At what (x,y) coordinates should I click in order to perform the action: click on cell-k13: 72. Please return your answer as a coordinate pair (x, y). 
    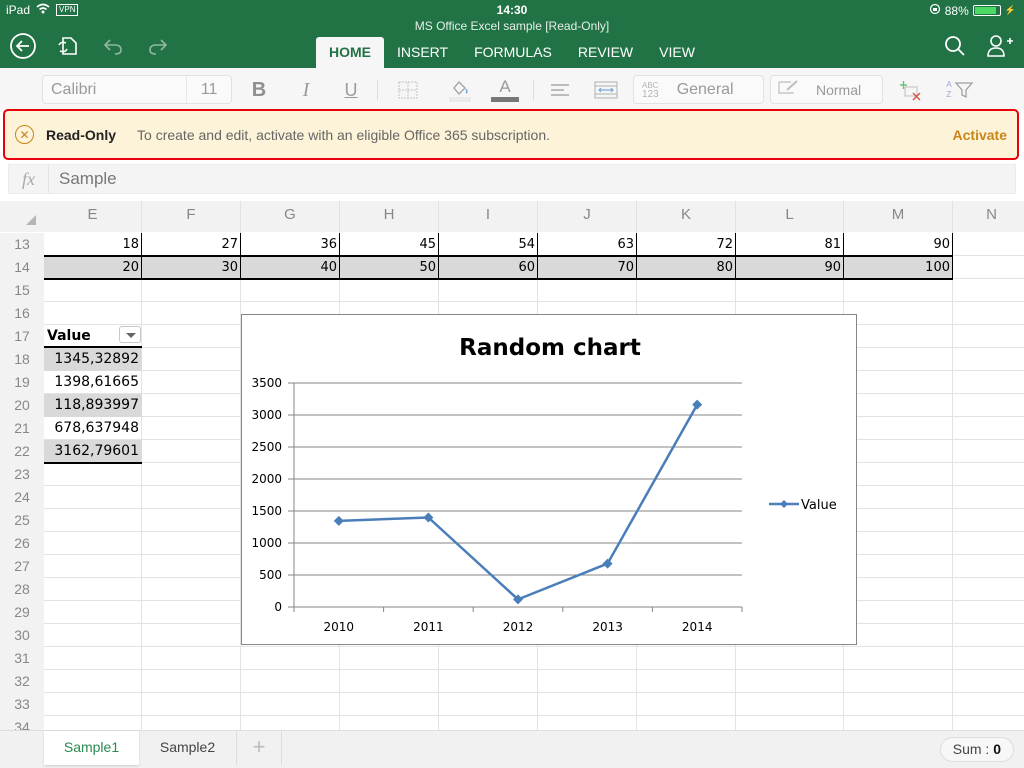
    Looking at the image, I should click on (686, 244).